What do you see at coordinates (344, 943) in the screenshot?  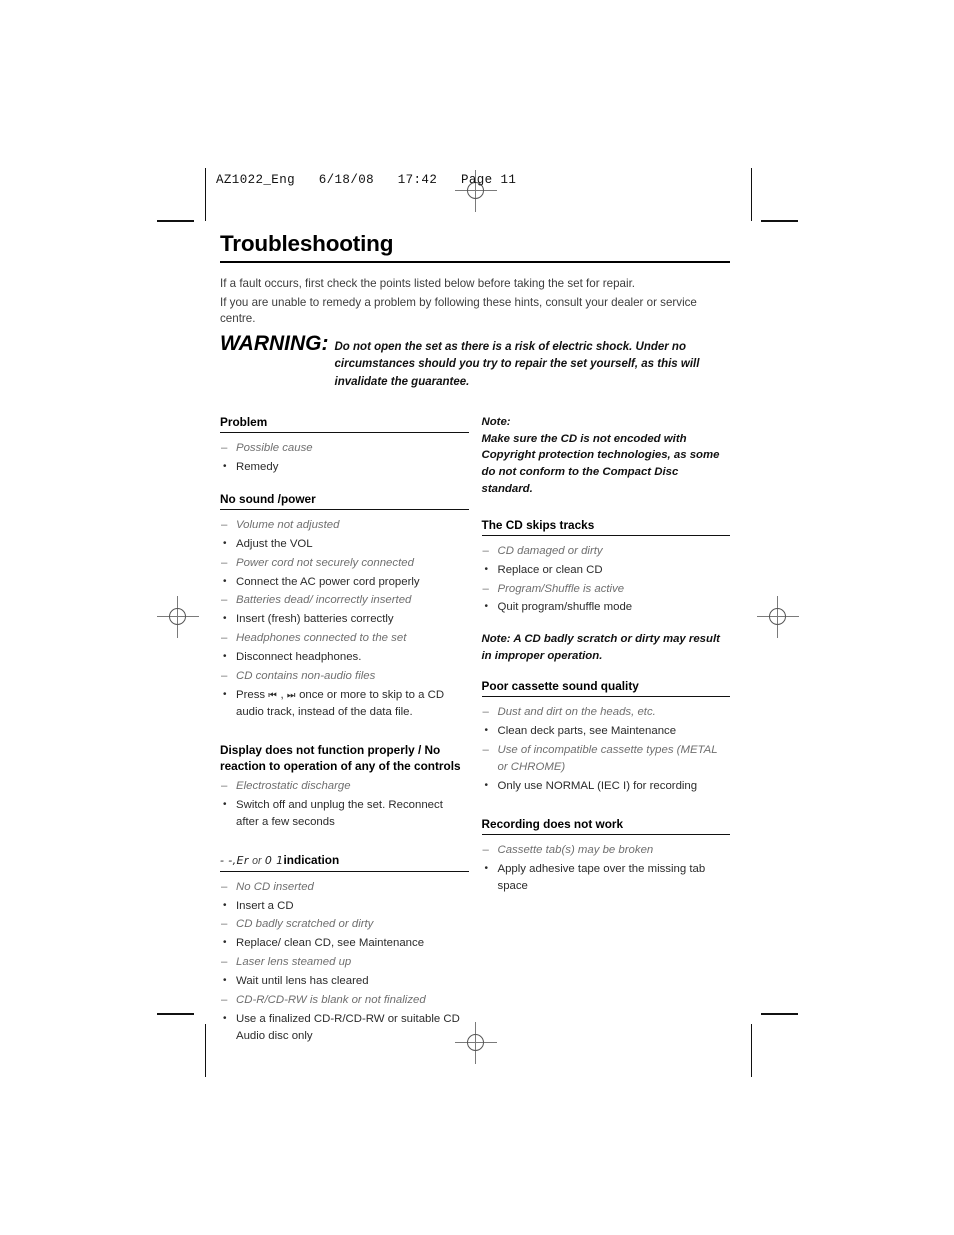 I see `list-item: Replace/ clean CD, see Maintenance` at bounding box center [344, 943].